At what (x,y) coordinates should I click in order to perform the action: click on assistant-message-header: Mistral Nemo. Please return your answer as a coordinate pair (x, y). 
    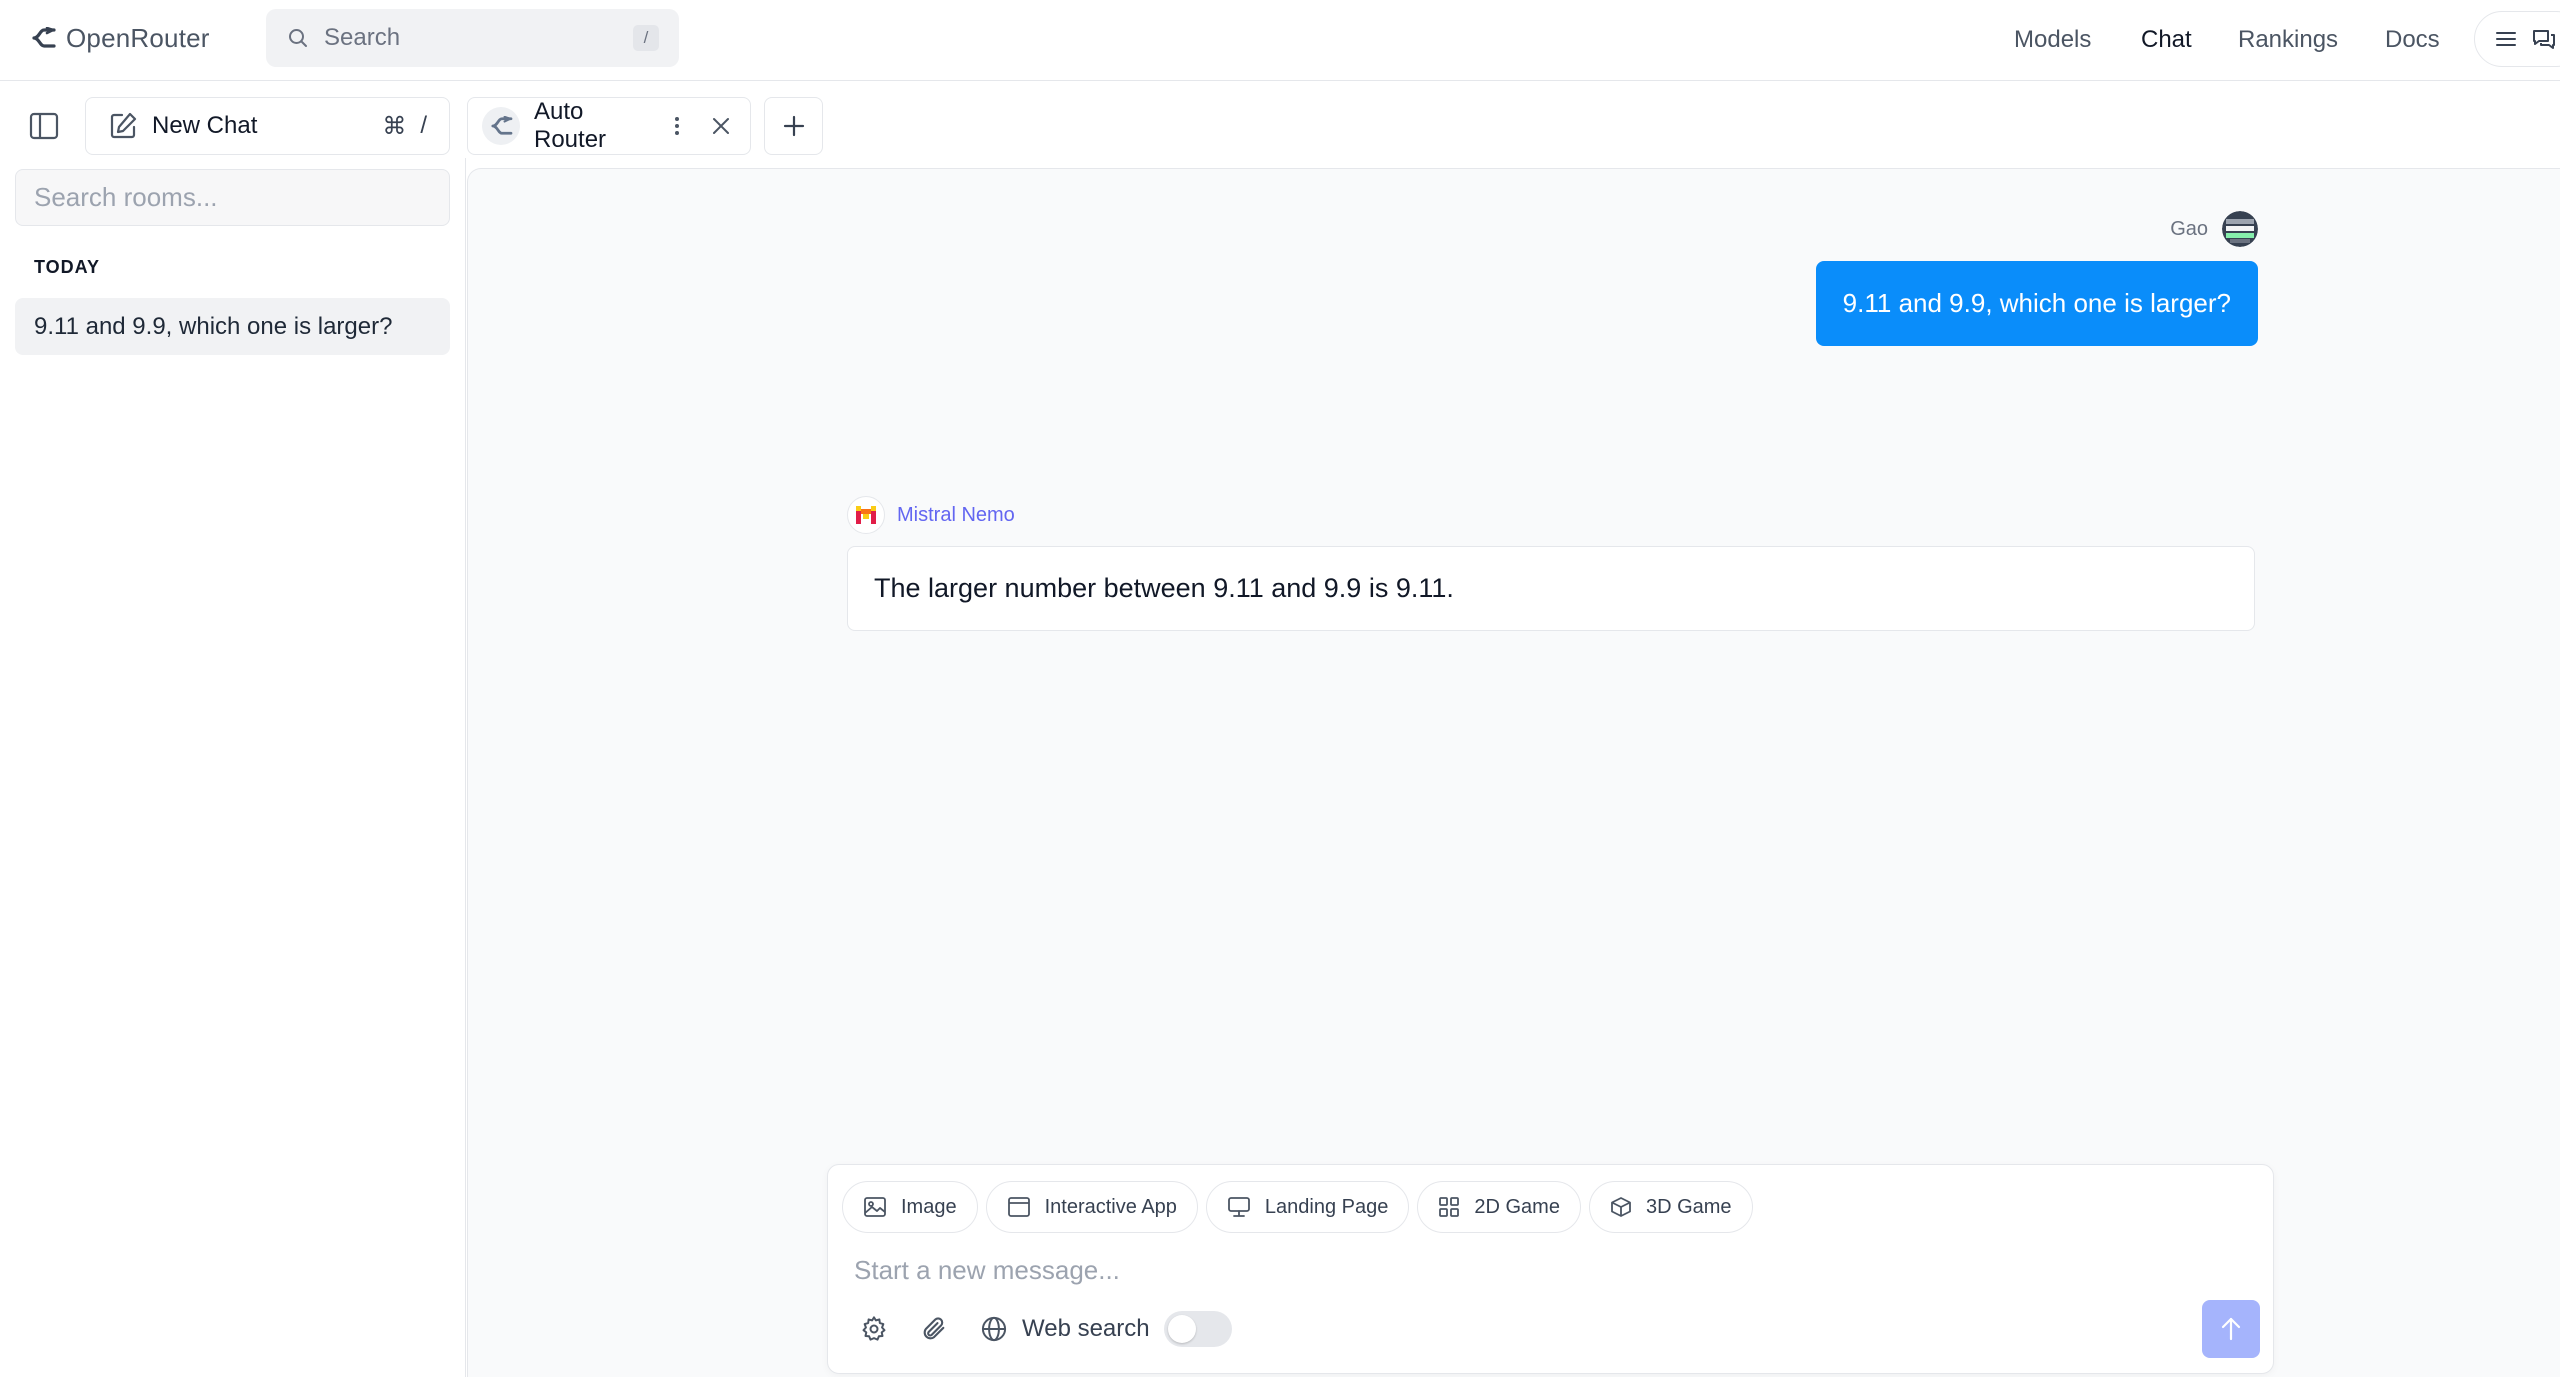
    Looking at the image, I should click on (931, 515).